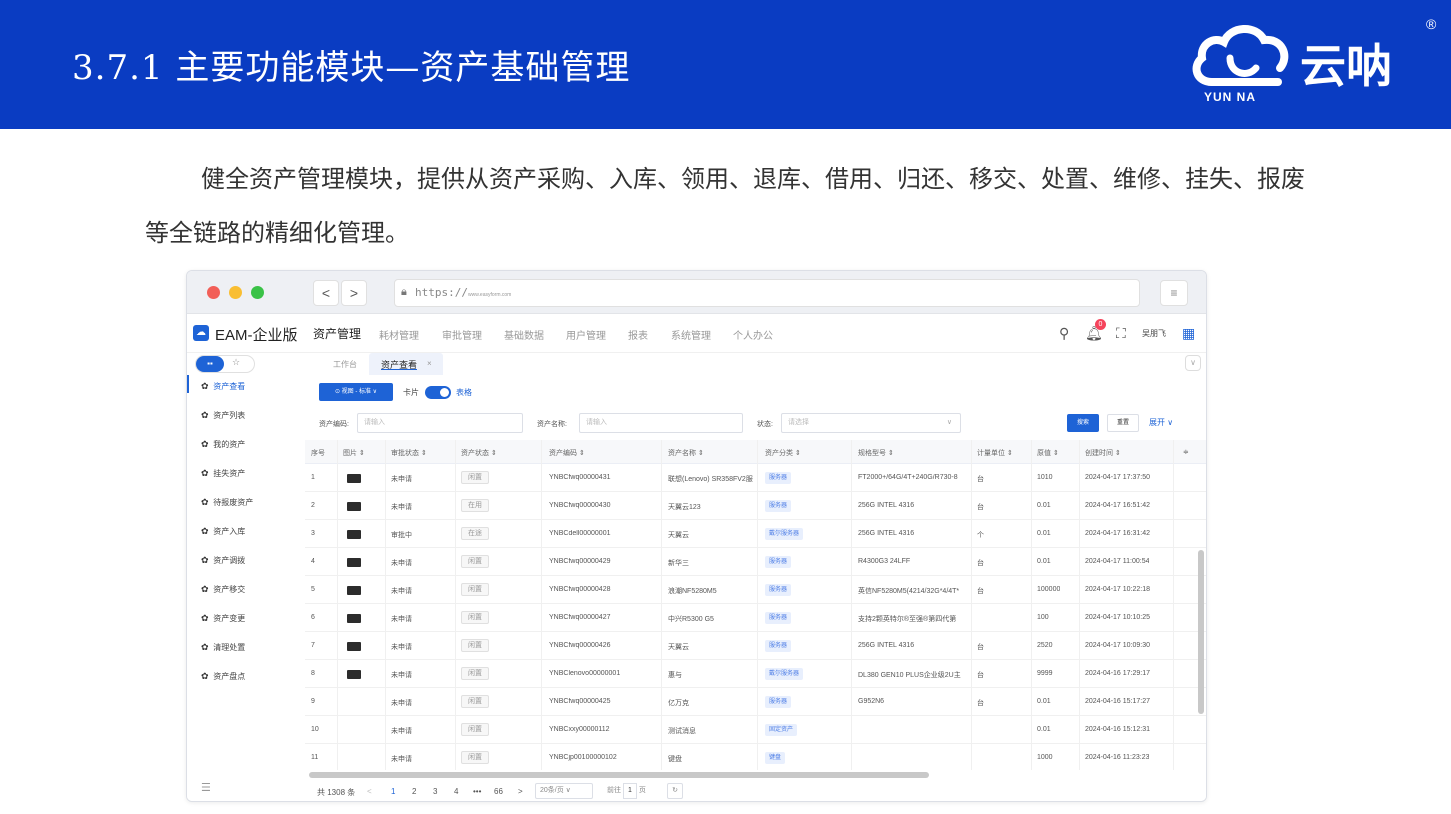 The image size is (1451, 814). I want to click on cell-approval: 未申请, so click(401, 675).